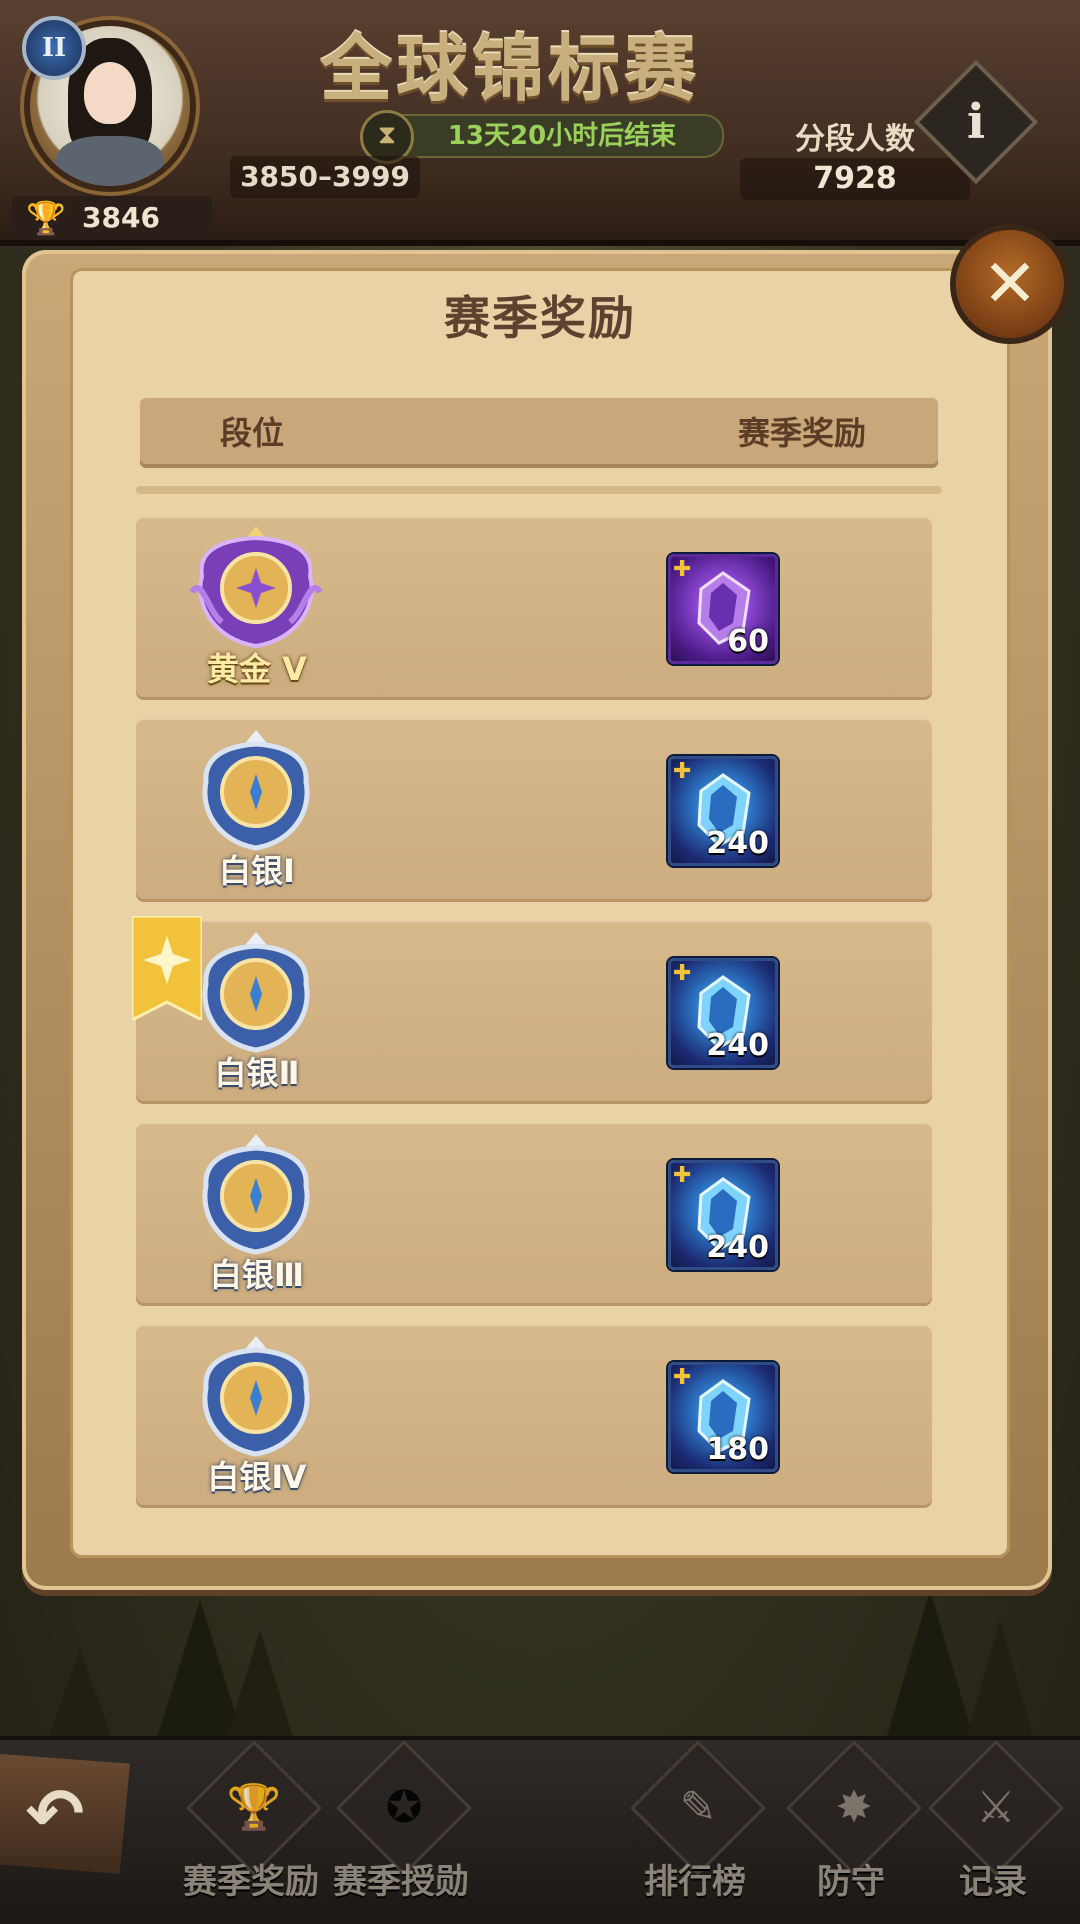 This screenshot has height=1924, width=1080. Describe the element at coordinates (325, 177) in the screenshot. I see `score-range: 3850–3999` at that location.